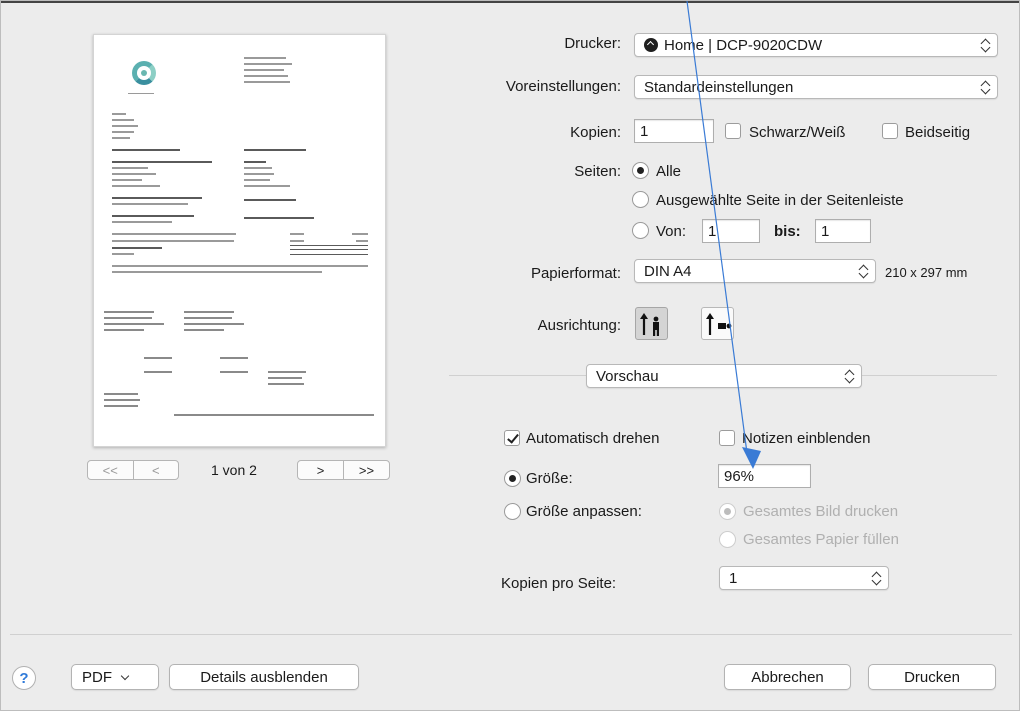 The width and height of the screenshot is (1020, 711). I want to click on cancel-button: Abbrechen, so click(787, 677).